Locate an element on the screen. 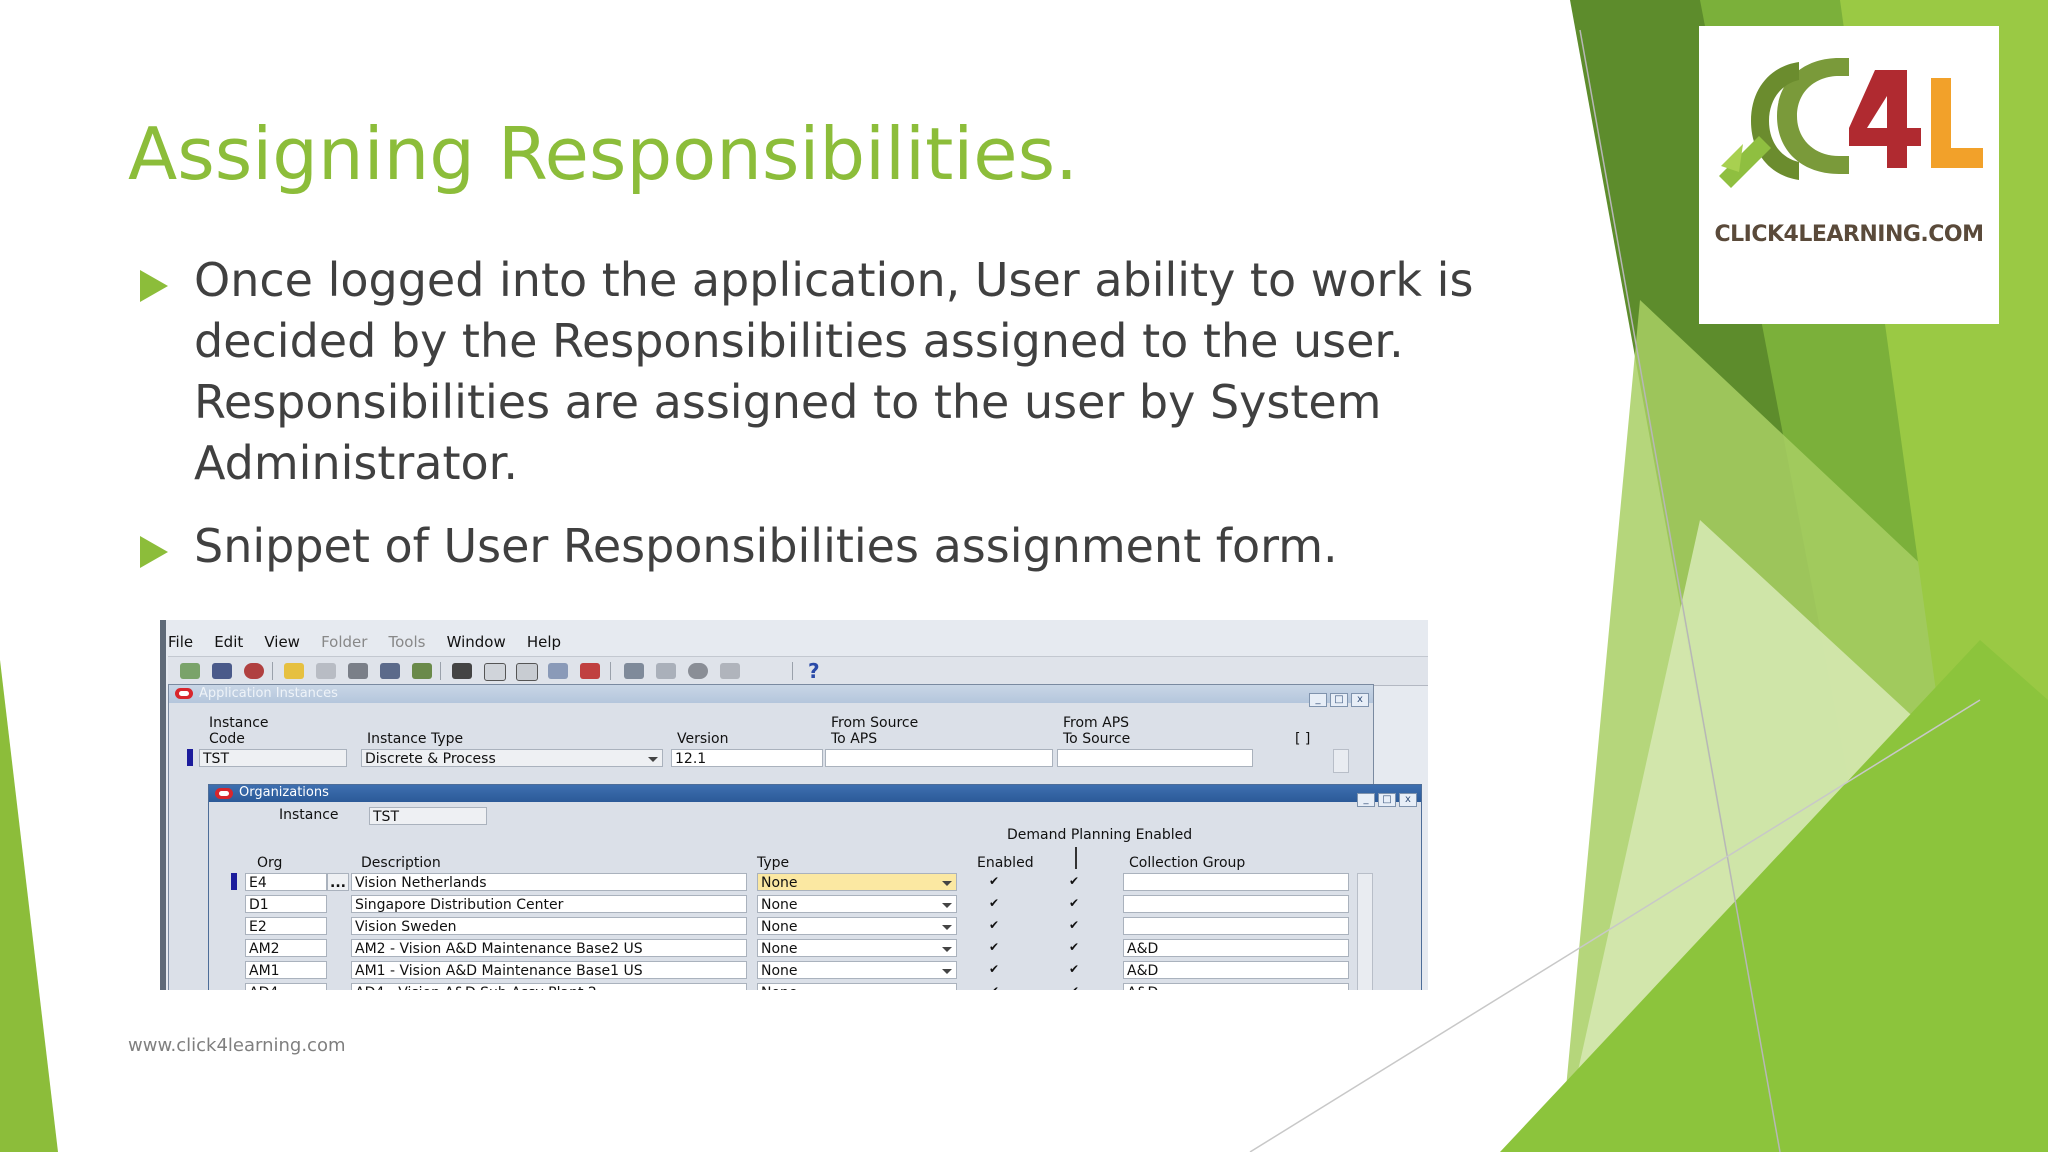  translations-icon is located at coordinates (666, 671).